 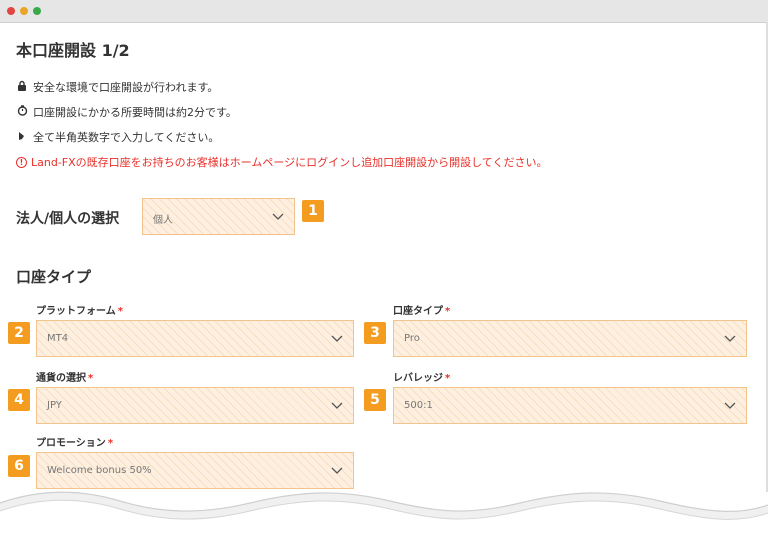 I want to click on entity-select-value: 個人, so click(x=163, y=220).